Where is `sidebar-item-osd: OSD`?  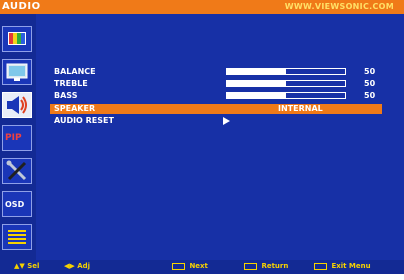 sidebar-item-osd: OSD is located at coordinates (17, 204).